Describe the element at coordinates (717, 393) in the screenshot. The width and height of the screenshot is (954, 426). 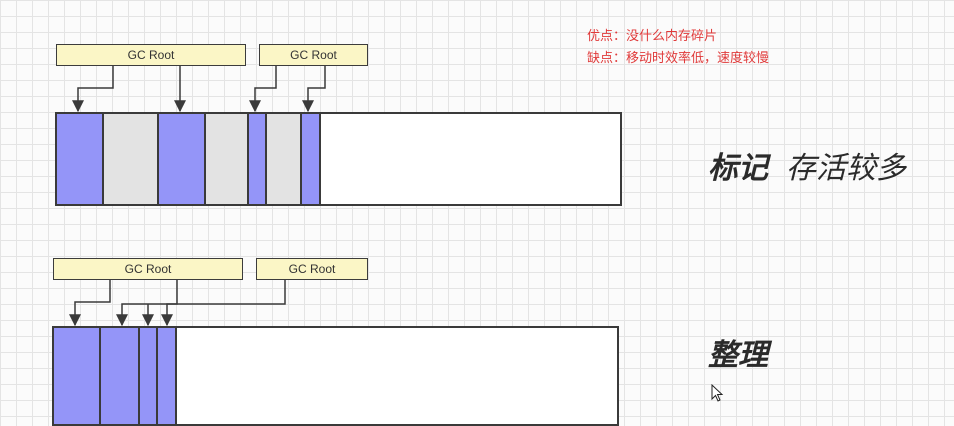
I see `mouse-pointer-icon` at that location.